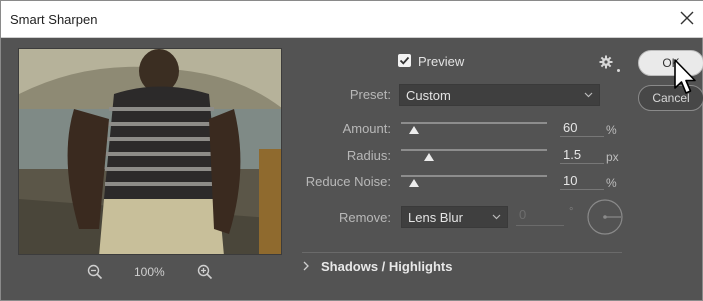  I want to click on section-divider, so click(462, 252).